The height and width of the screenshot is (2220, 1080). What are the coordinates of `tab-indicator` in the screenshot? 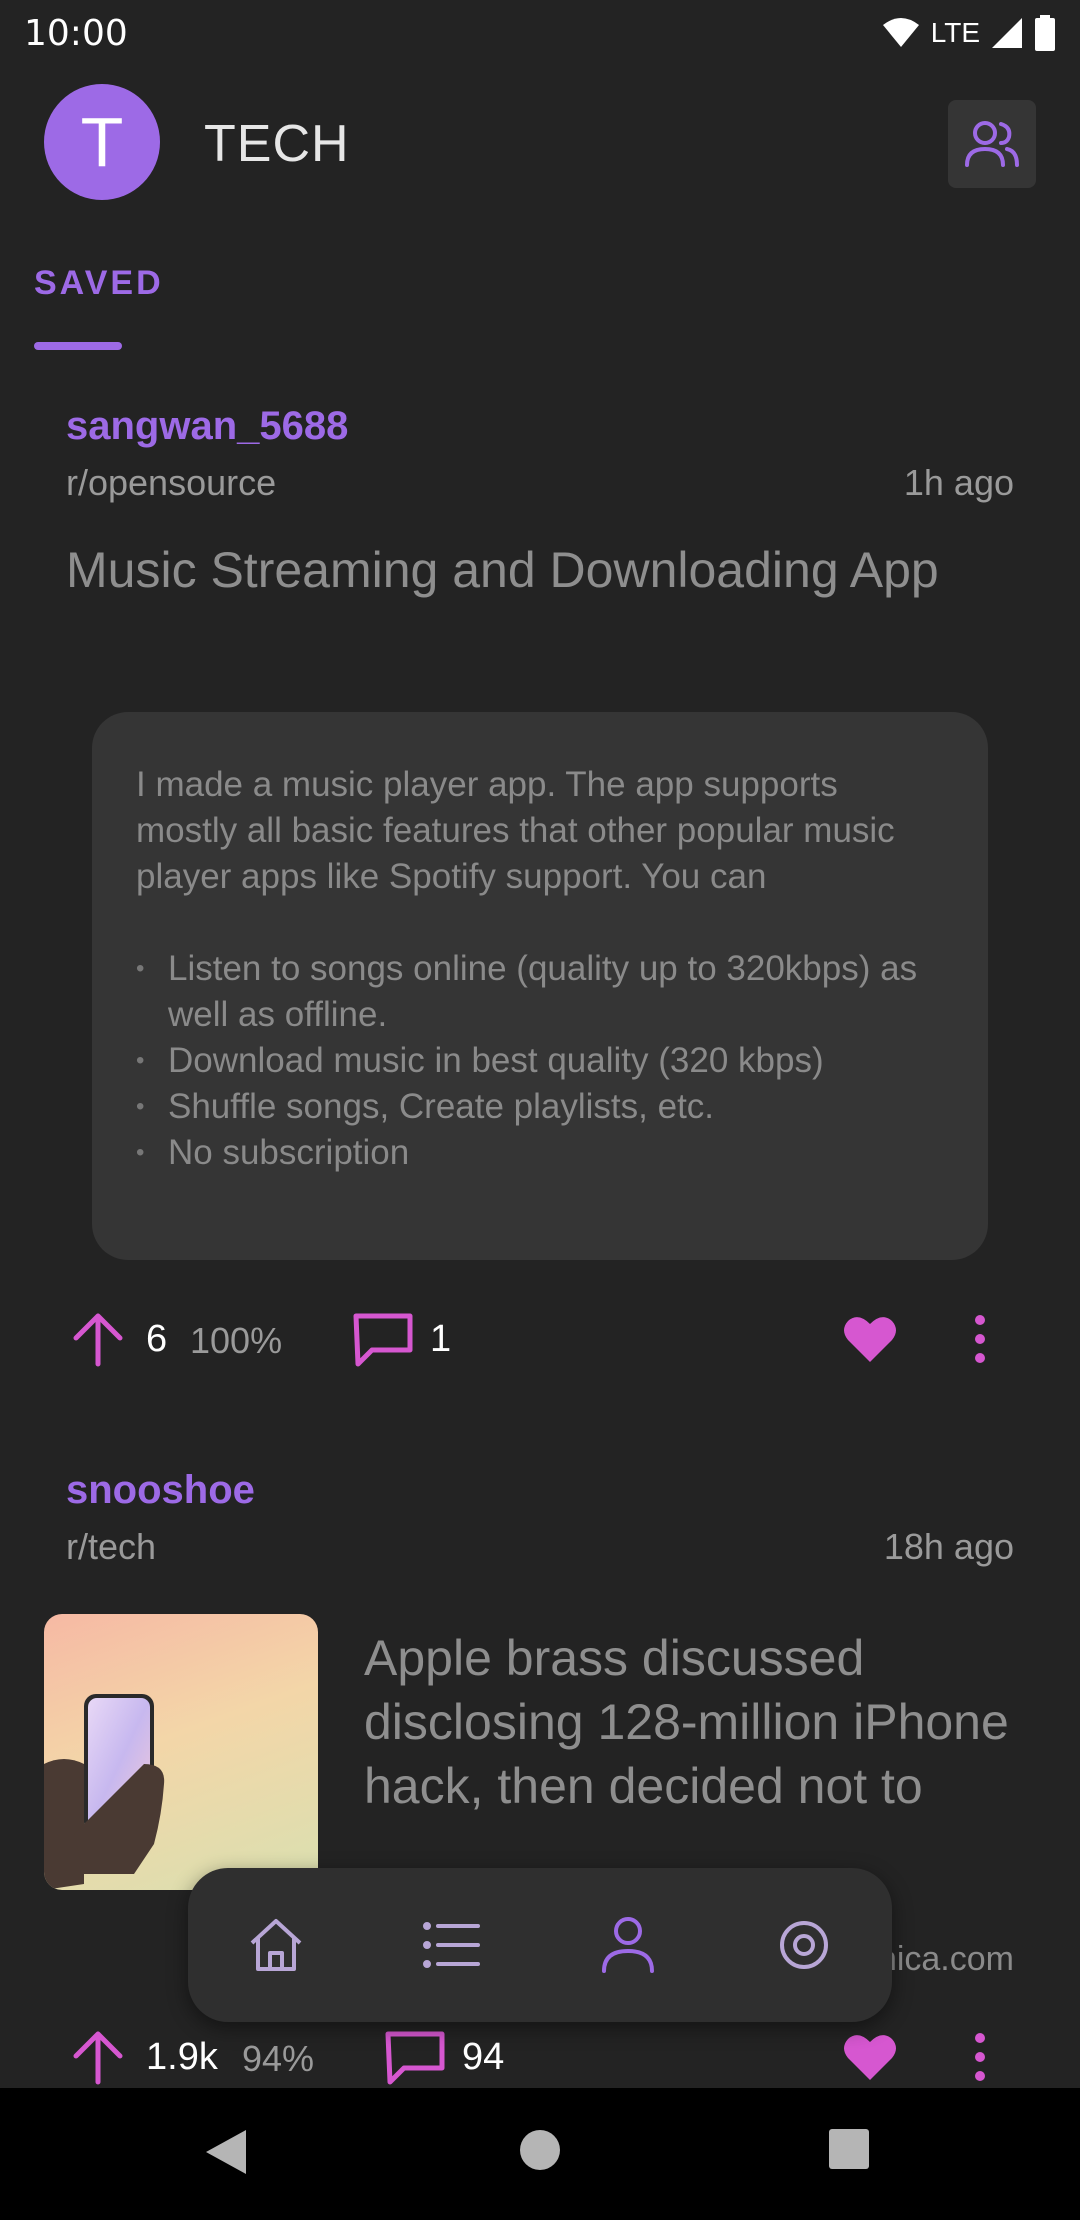 It's located at (78, 346).